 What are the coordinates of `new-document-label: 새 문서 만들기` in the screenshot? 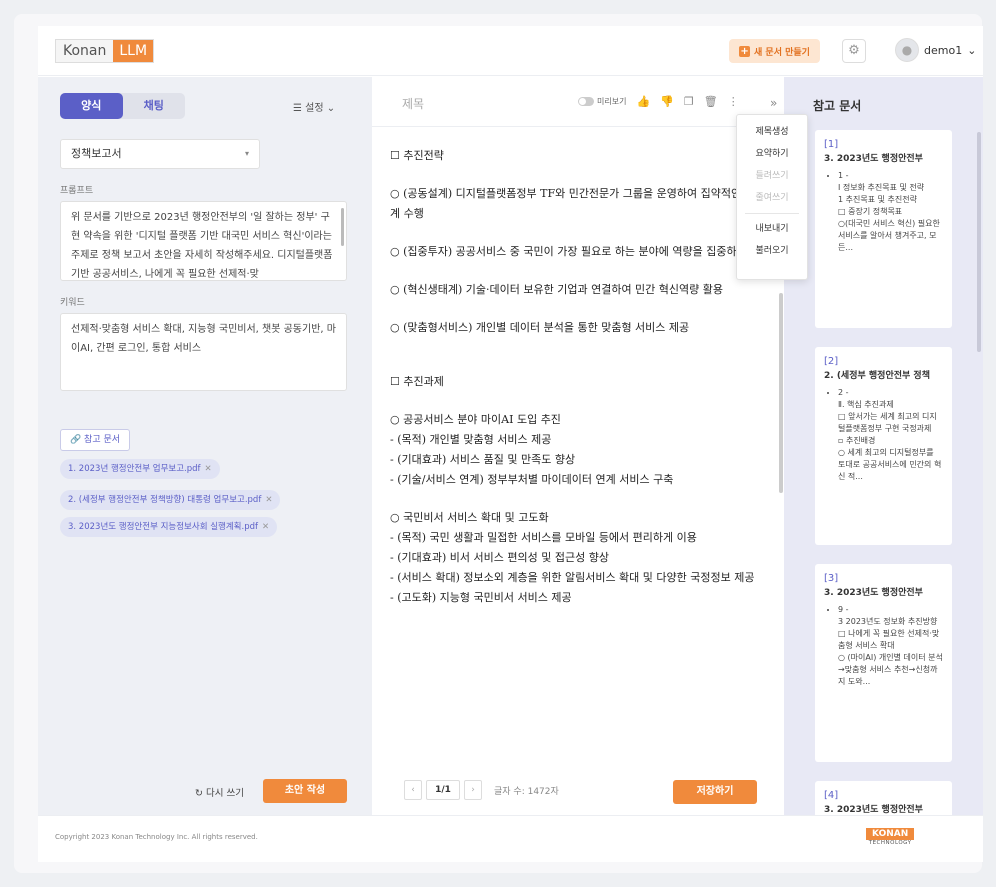 It's located at (782, 52).